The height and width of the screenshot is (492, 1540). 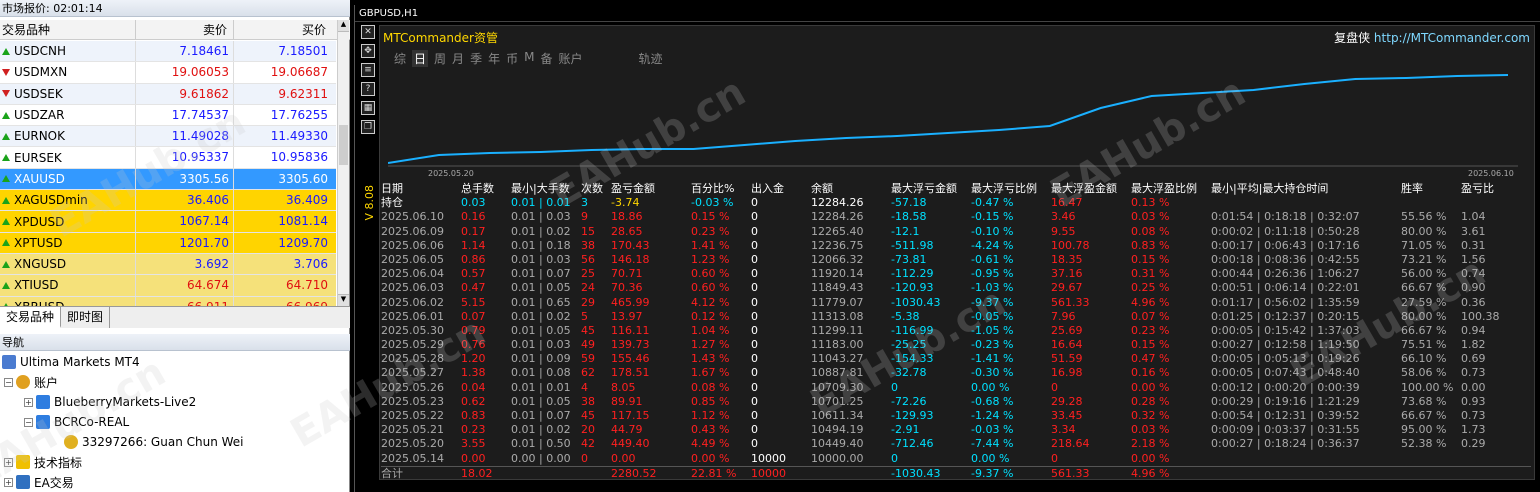 What do you see at coordinates (992, 259) in the screenshot?
I see `cell: -0.61 %` at bounding box center [992, 259].